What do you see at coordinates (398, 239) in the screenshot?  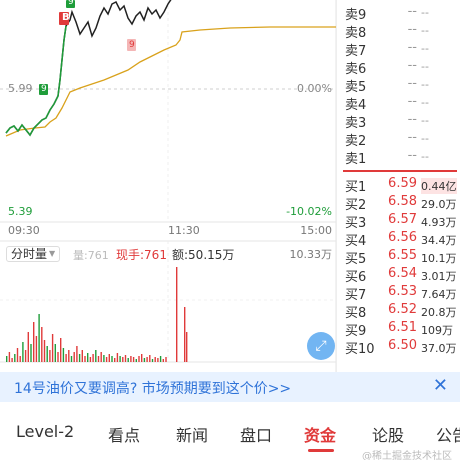 I see `buy-row: 买4 6.56 34.4万` at bounding box center [398, 239].